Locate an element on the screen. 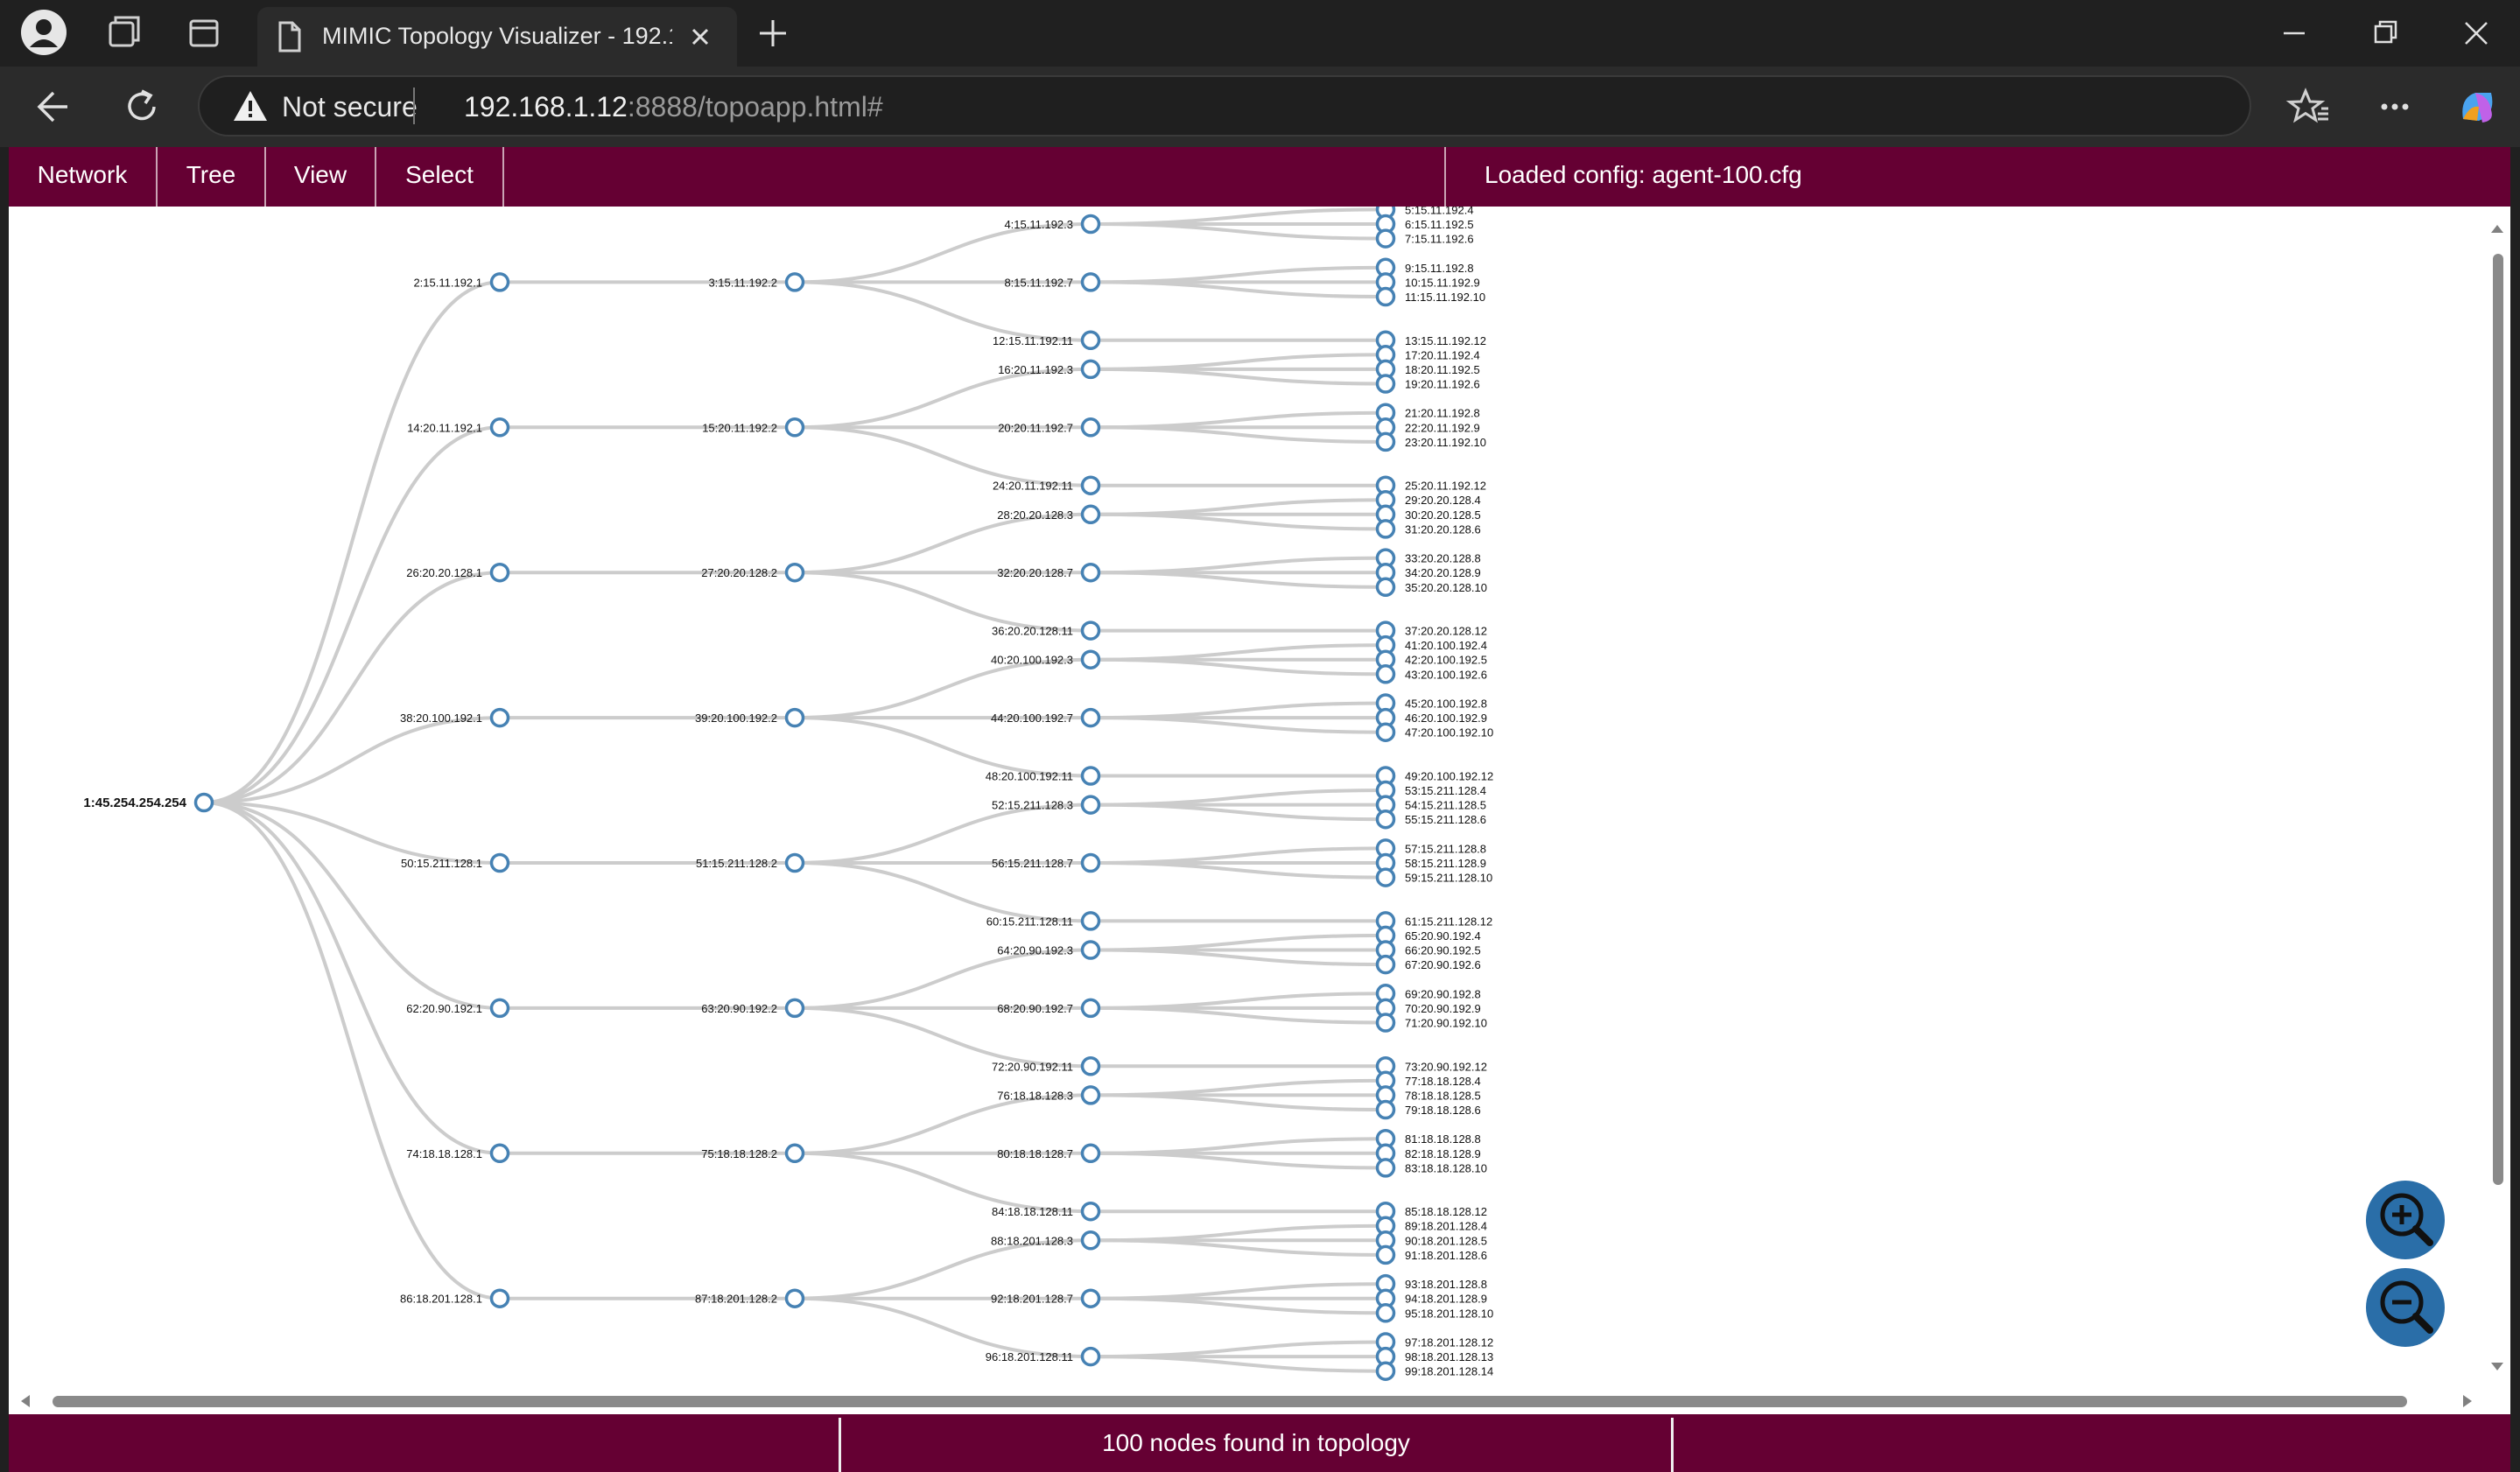  topology-node: 84:18.18.128.11 is located at coordinates (1046, 1211).